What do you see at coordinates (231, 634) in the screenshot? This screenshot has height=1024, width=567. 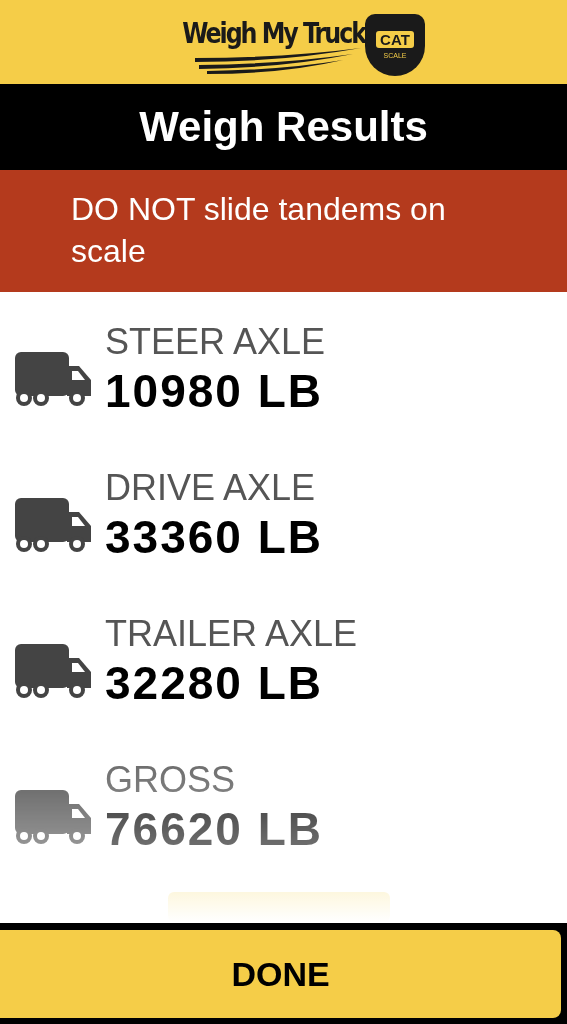 I see `result-label: TRAILER AXLE` at bounding box center [231, 634].